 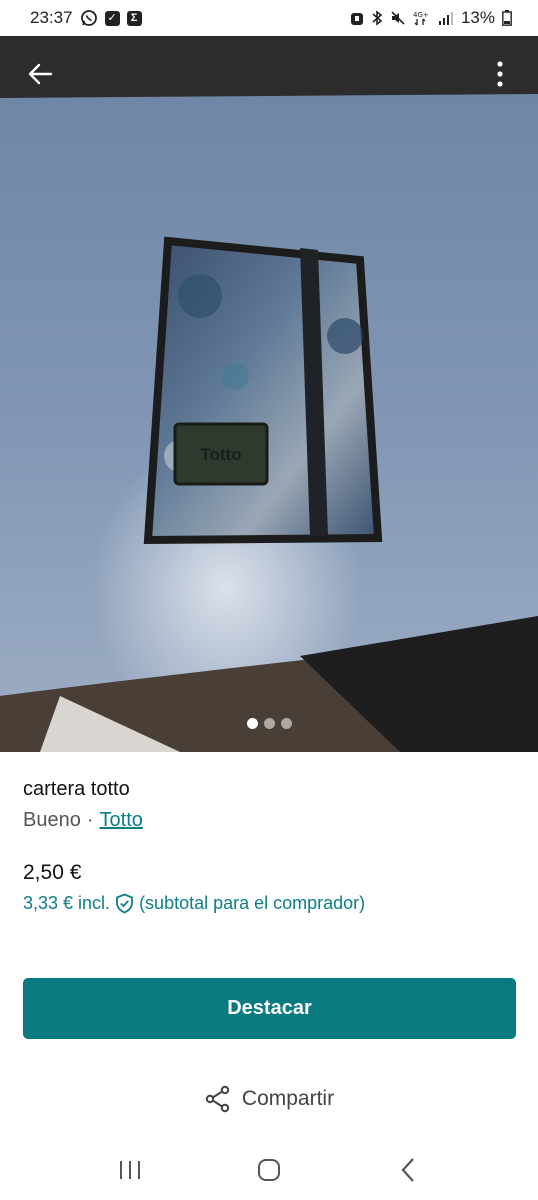 I want to click on status-right: 4G+ 13%, so click(x=431, y=18).